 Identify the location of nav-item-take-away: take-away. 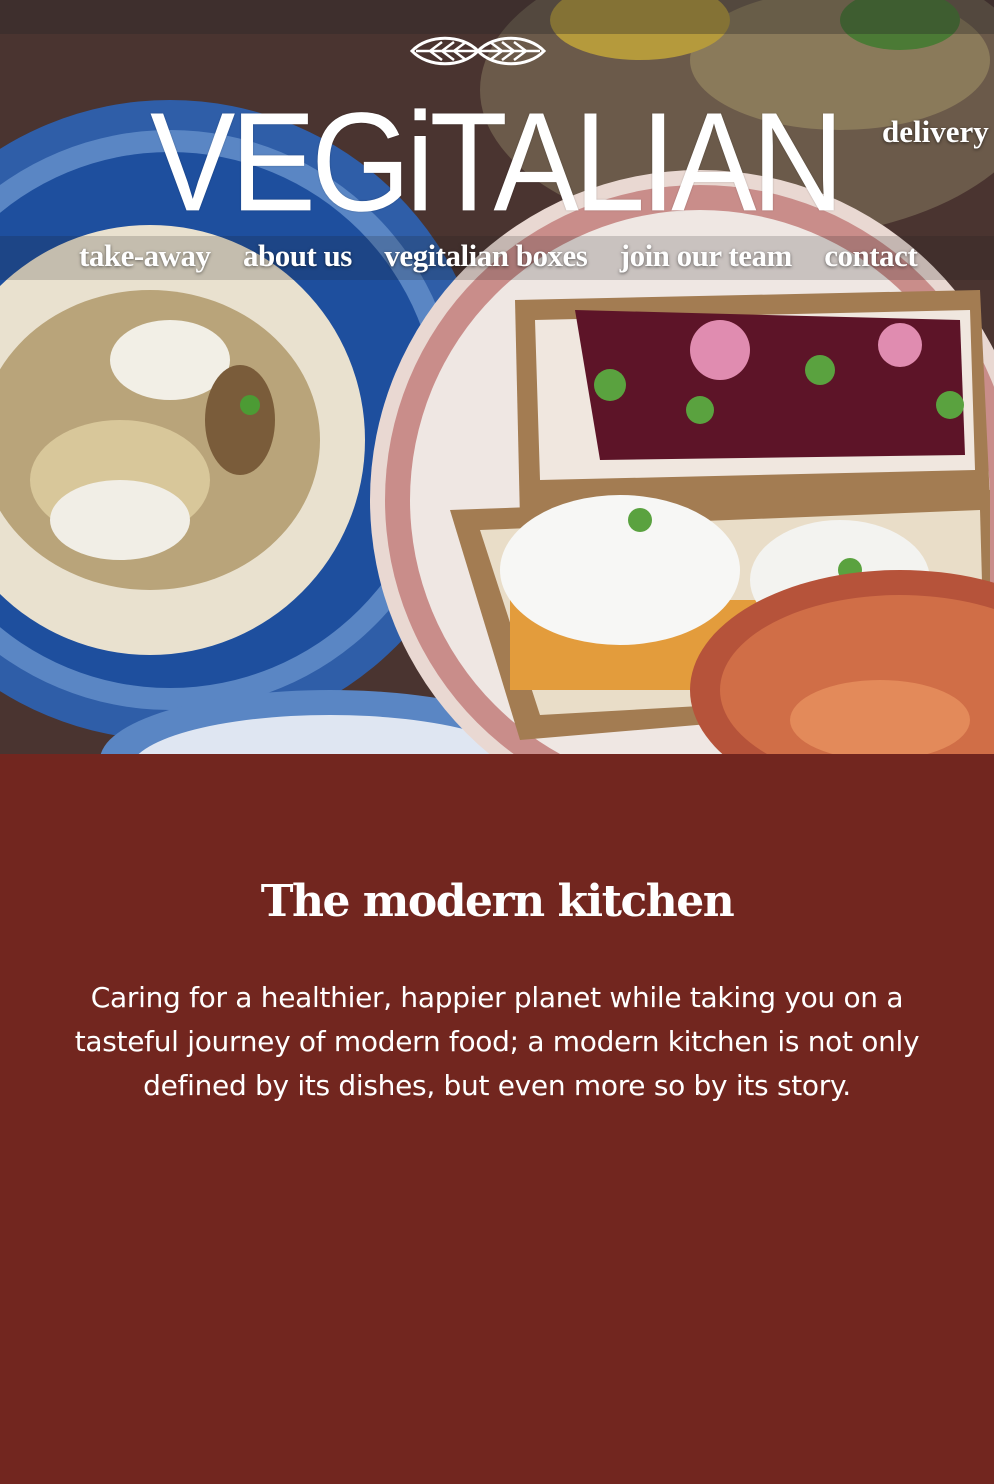
(145, 256).